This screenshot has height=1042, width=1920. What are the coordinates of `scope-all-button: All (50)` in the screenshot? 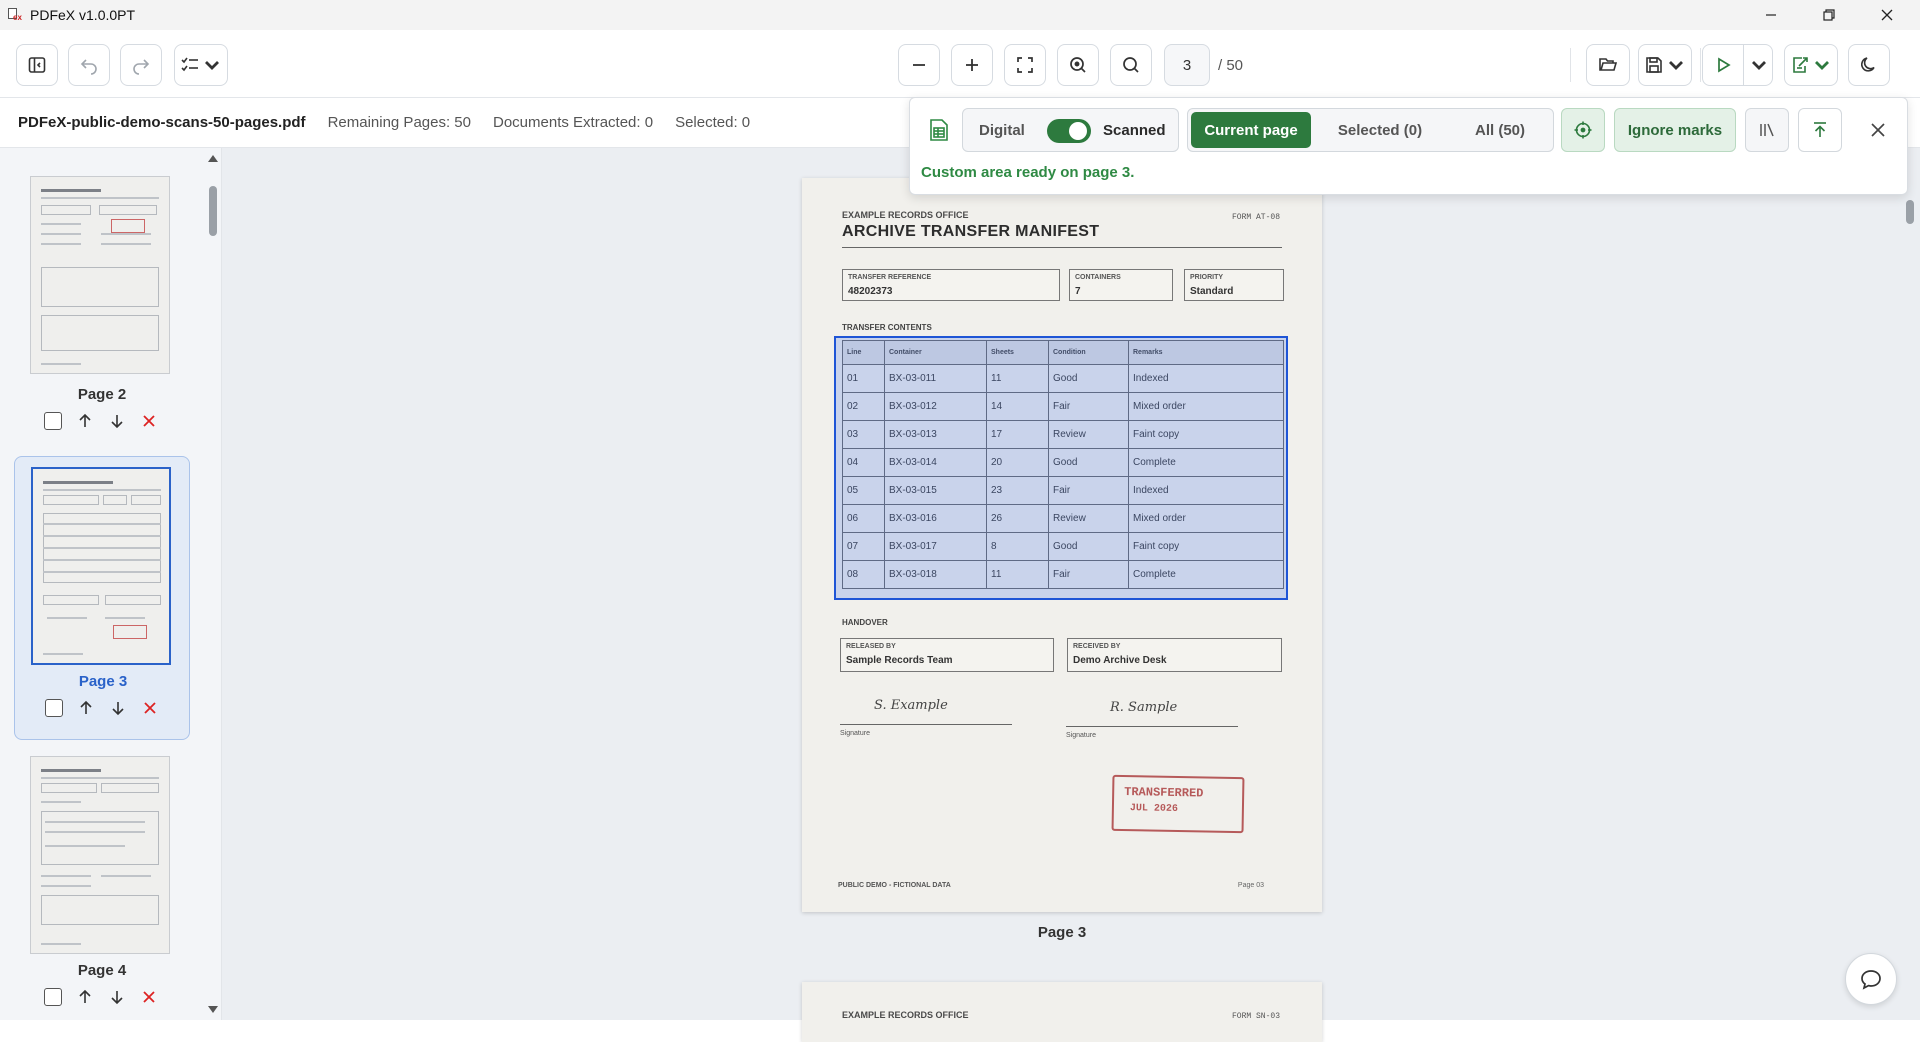 It's located at (1500, 130).